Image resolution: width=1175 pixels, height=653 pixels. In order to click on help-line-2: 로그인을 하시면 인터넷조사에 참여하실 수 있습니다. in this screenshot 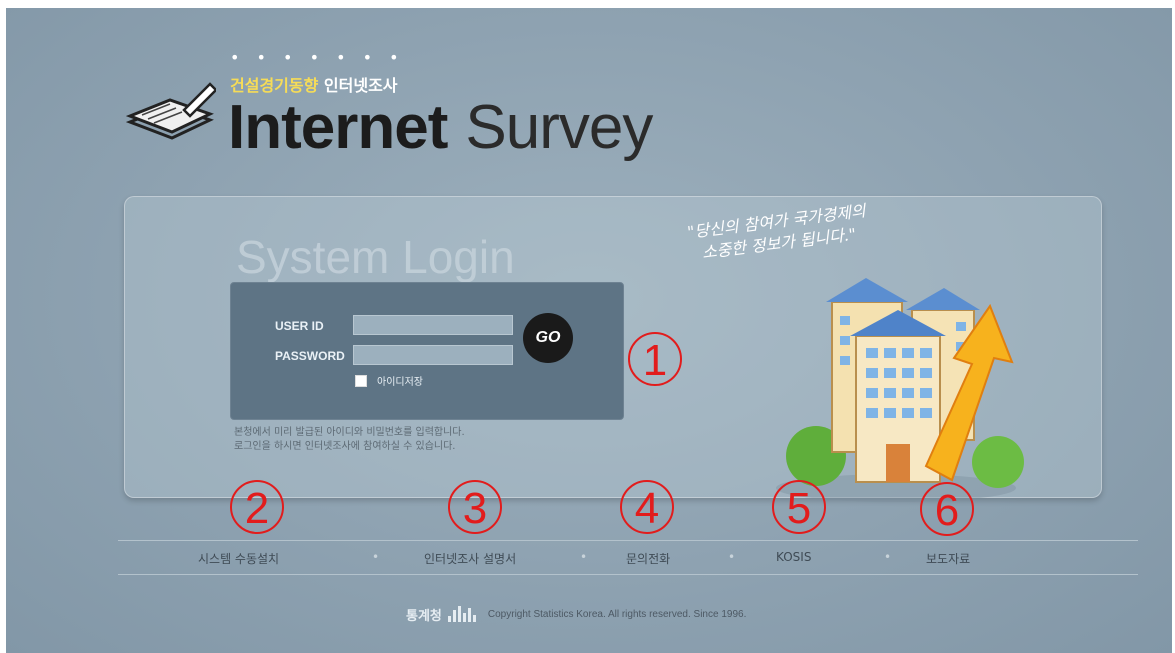, I will do `click(345, 446)`.